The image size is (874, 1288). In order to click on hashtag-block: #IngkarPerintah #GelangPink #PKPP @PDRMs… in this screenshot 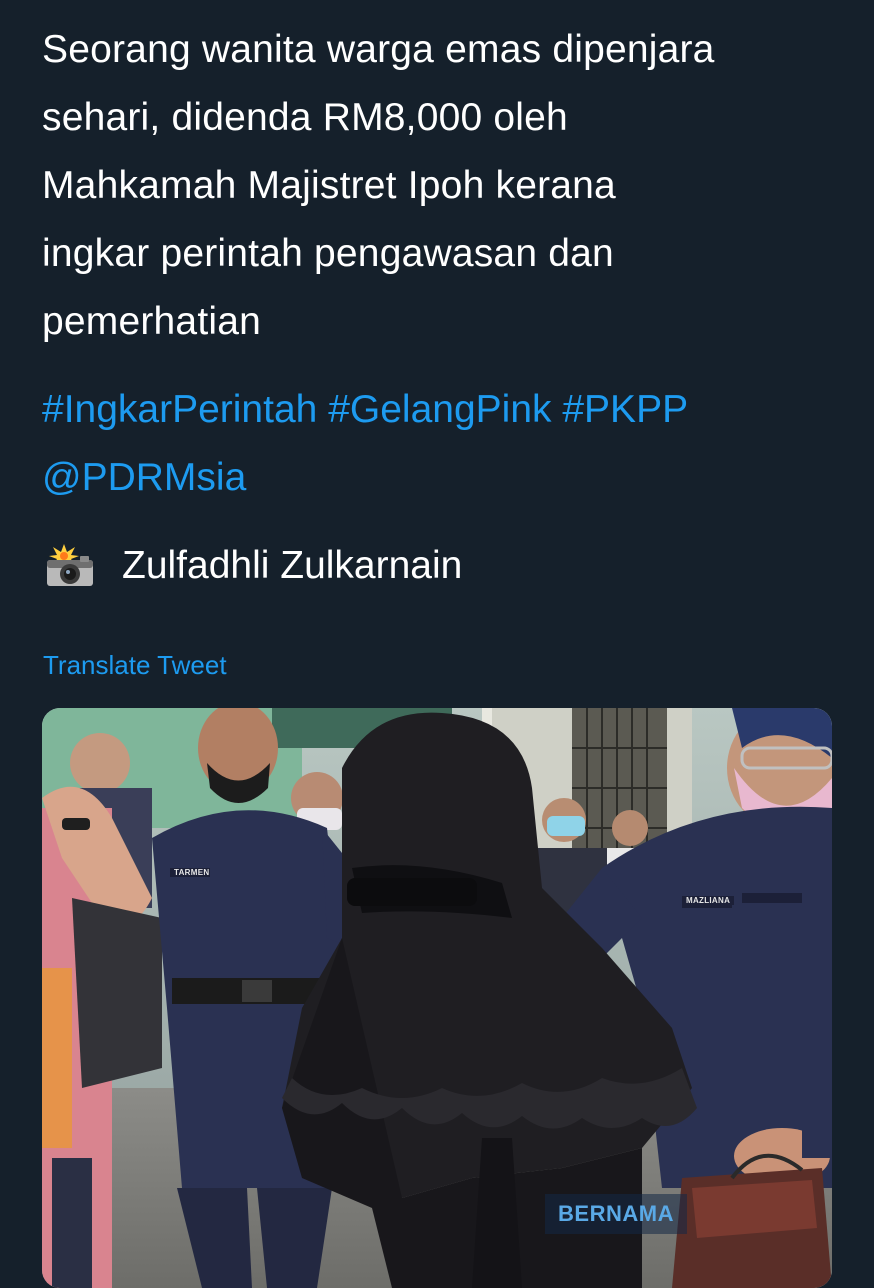, I will do `click(442, 444)`.